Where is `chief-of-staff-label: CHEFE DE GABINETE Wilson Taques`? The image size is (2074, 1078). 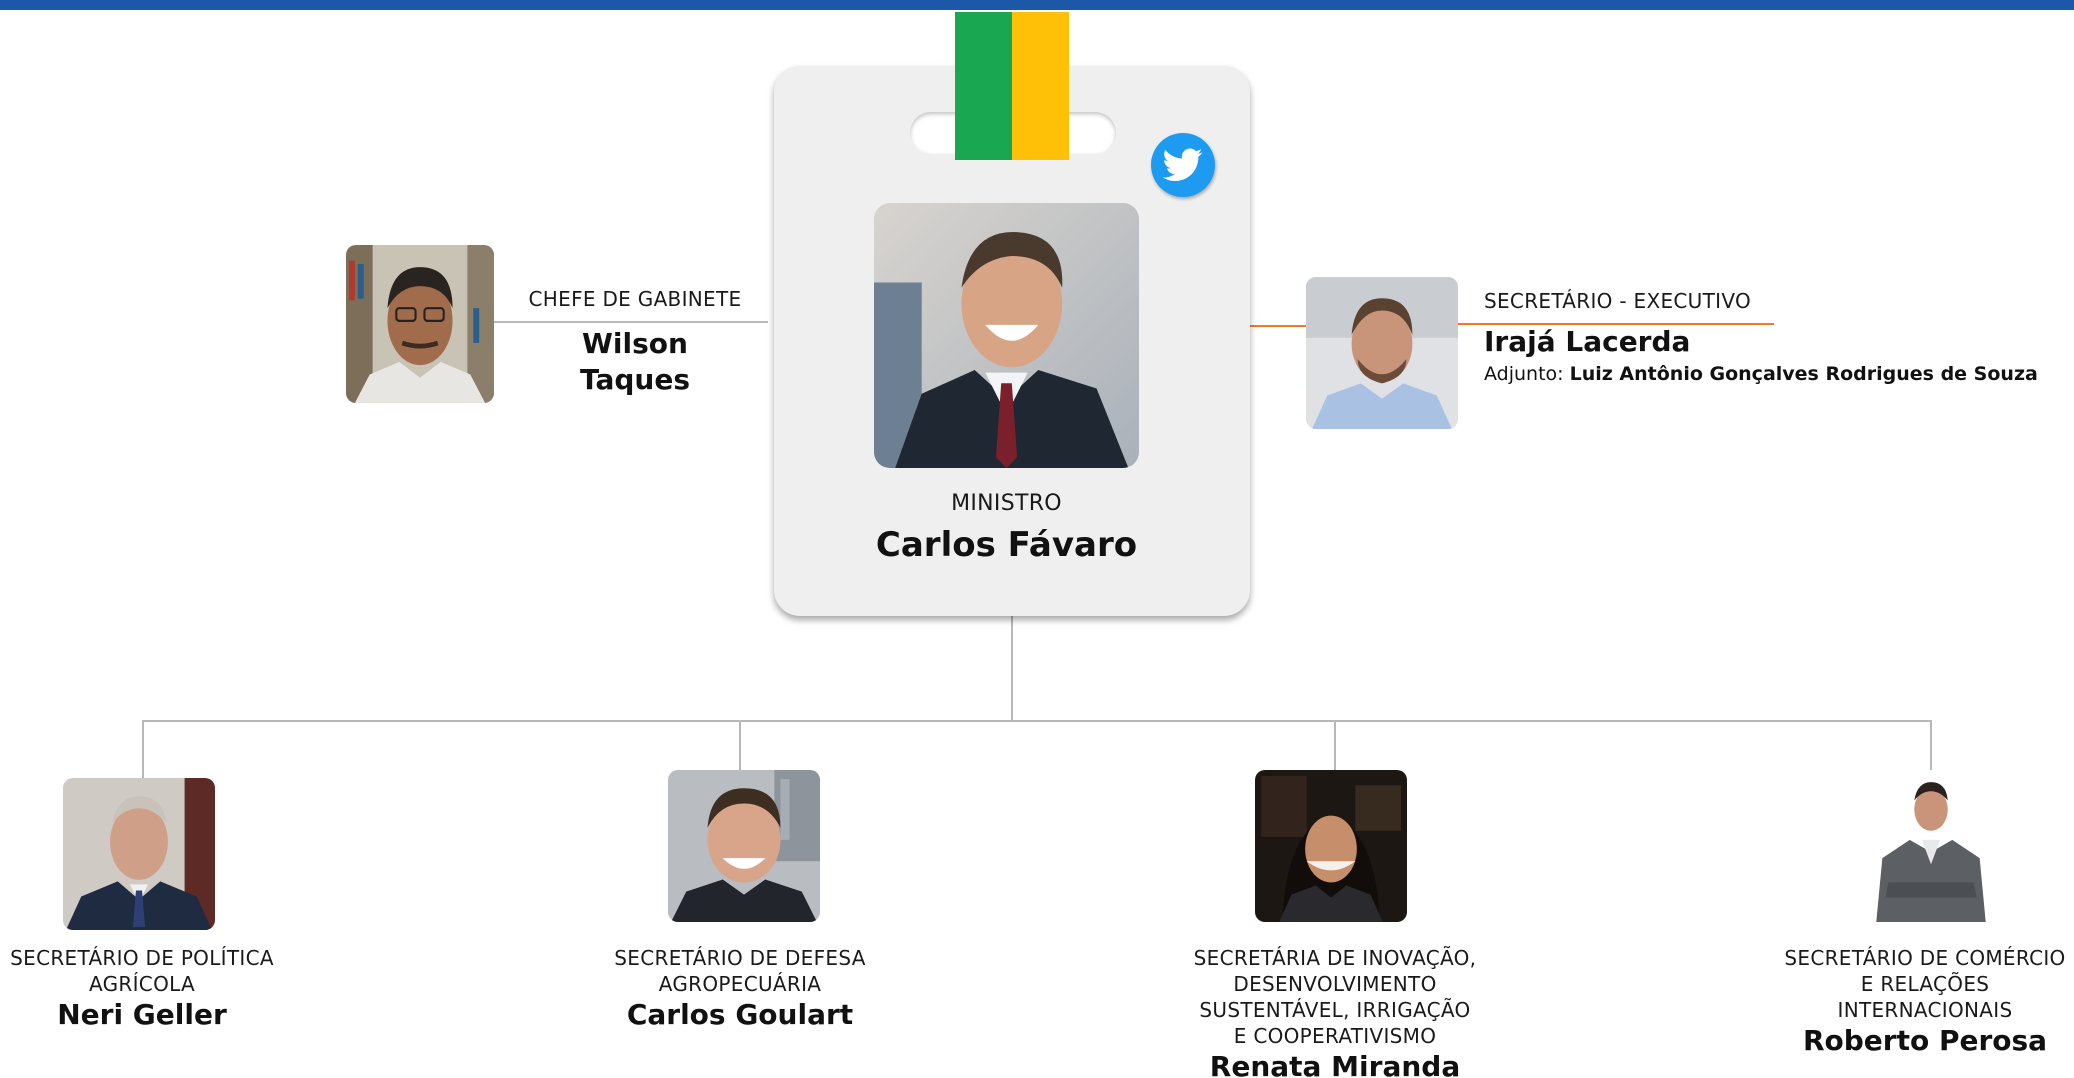
chief-of-staff-label: CHEFE DE GABINETE Wilson Taques is located at coordinates (635, 342).